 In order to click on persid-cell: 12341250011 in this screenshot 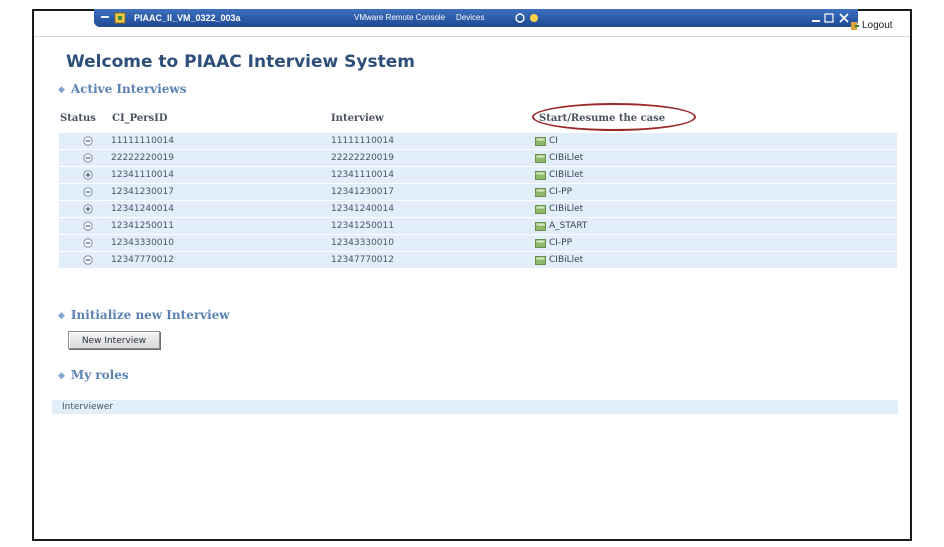, I will do `click(142, 226)`.